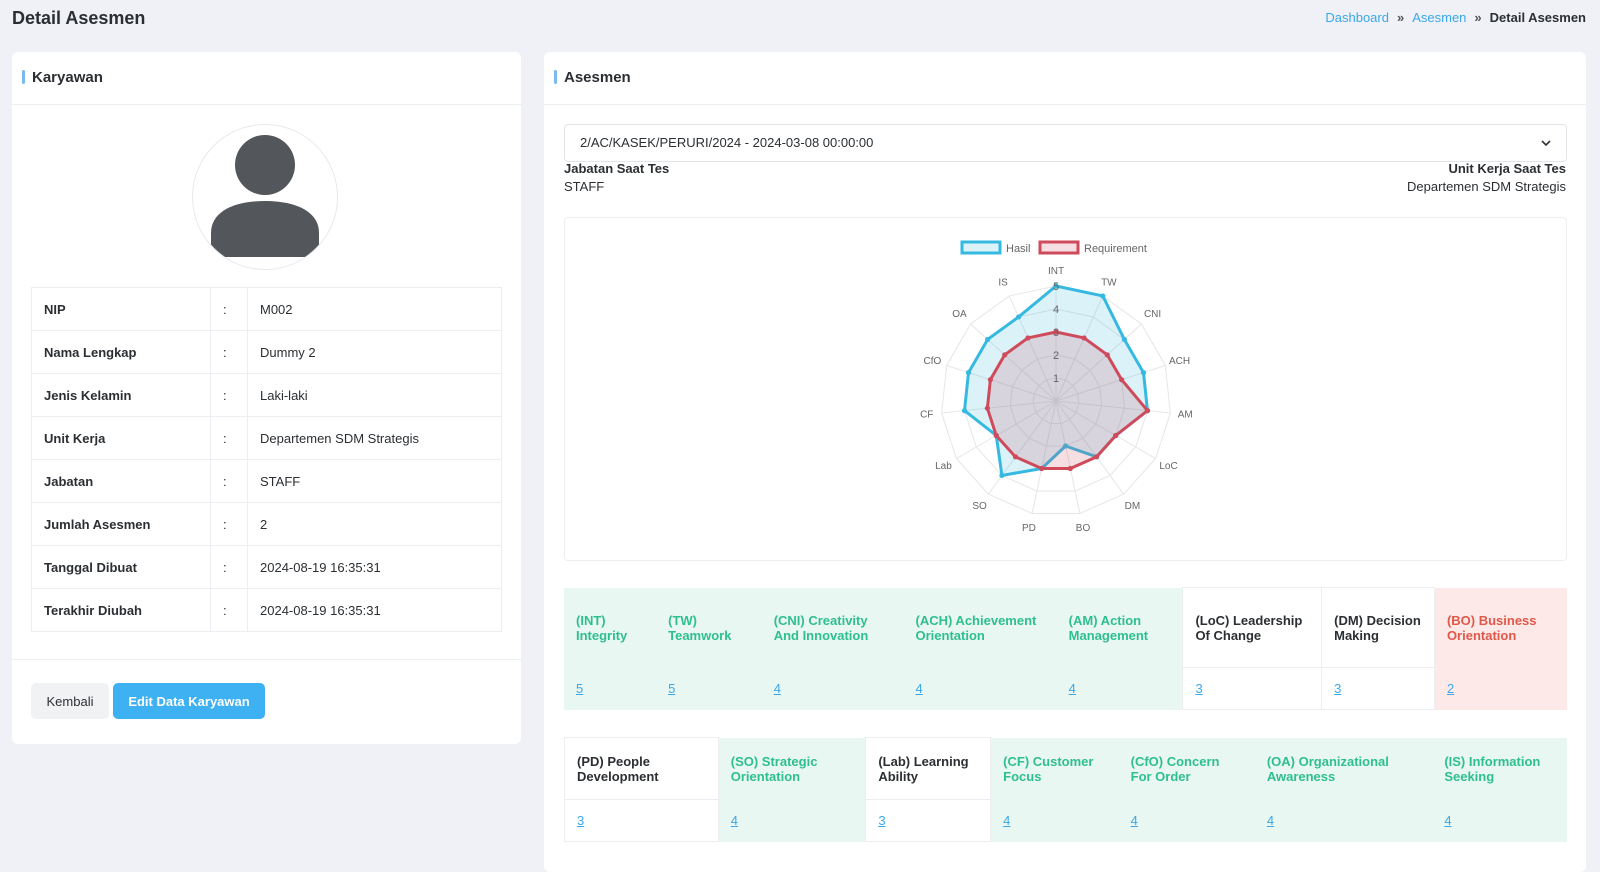  I want to click on info-label: Tanggal Dibuat, so click(121, 567).